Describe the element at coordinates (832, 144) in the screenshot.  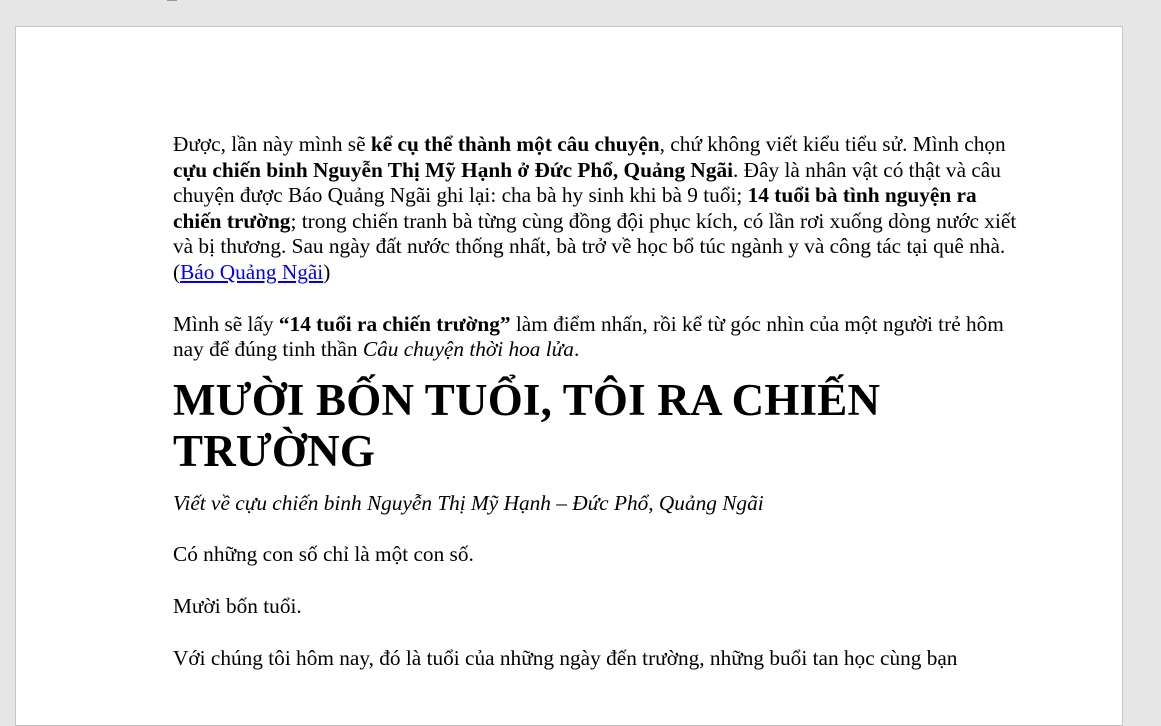
I see `text-run: , chứ không viết kiểu tiểu sử. Mình chọn` at that location.